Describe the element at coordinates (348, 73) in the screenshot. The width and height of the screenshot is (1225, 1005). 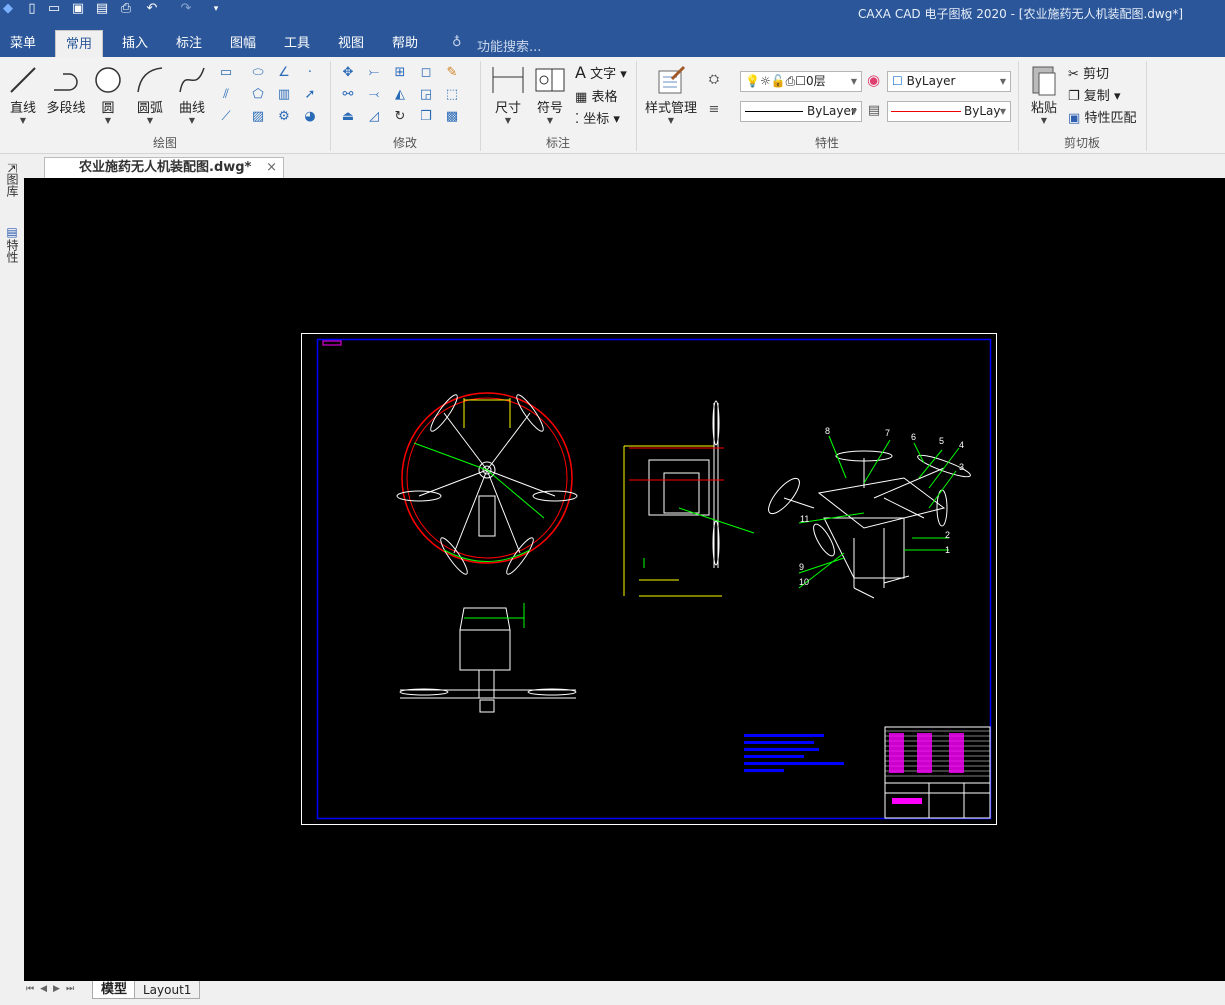
I see `move-icon: ✥` at that location.